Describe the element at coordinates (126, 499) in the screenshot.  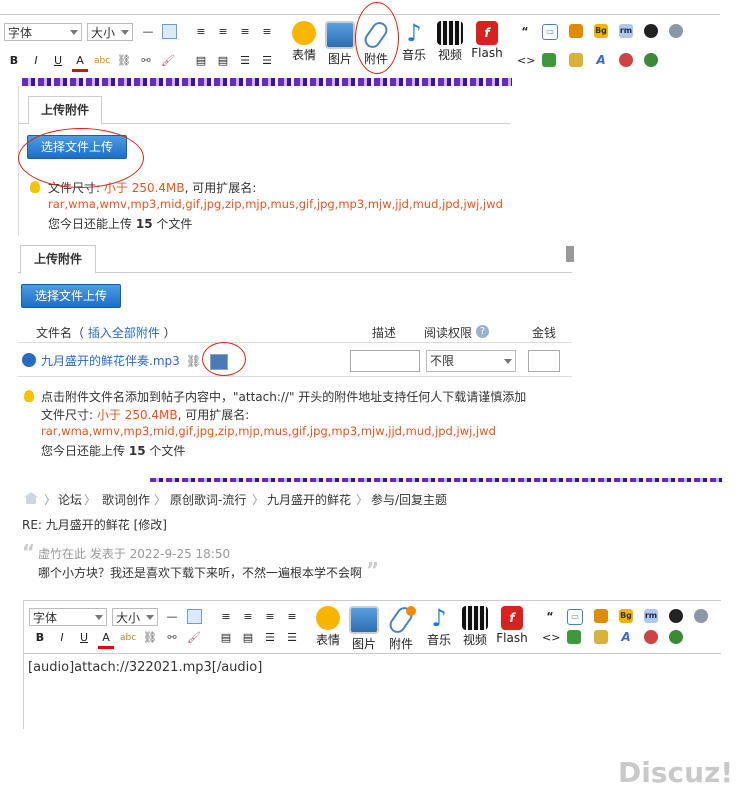
I see `breadcrumb-lyrics: 歌词创作` at that location.